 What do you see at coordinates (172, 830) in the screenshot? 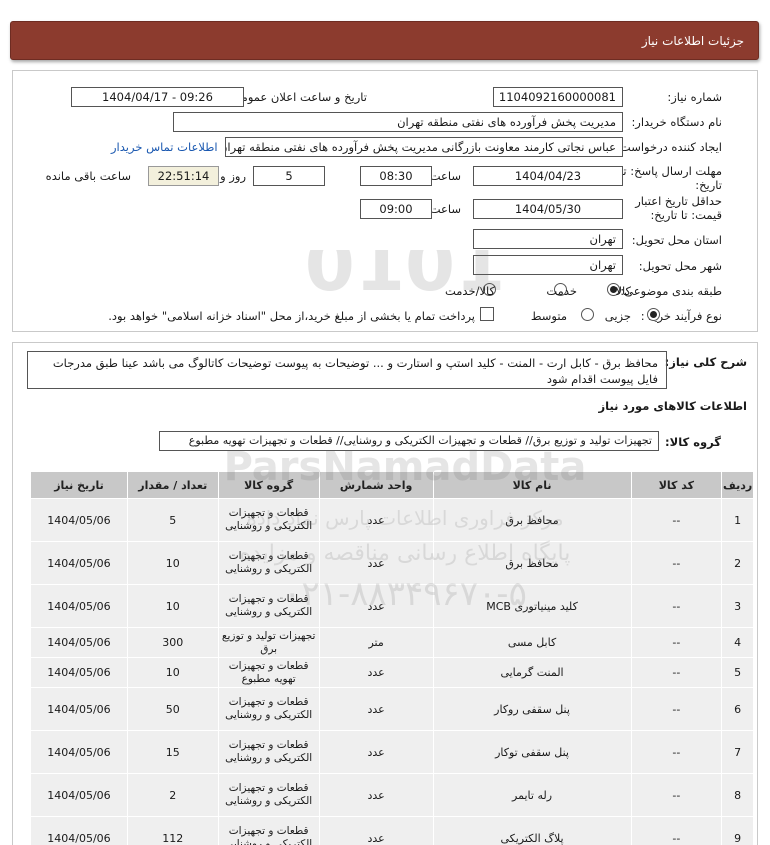
I see `quantity-cell: 112` at bounding box center [172, 830].